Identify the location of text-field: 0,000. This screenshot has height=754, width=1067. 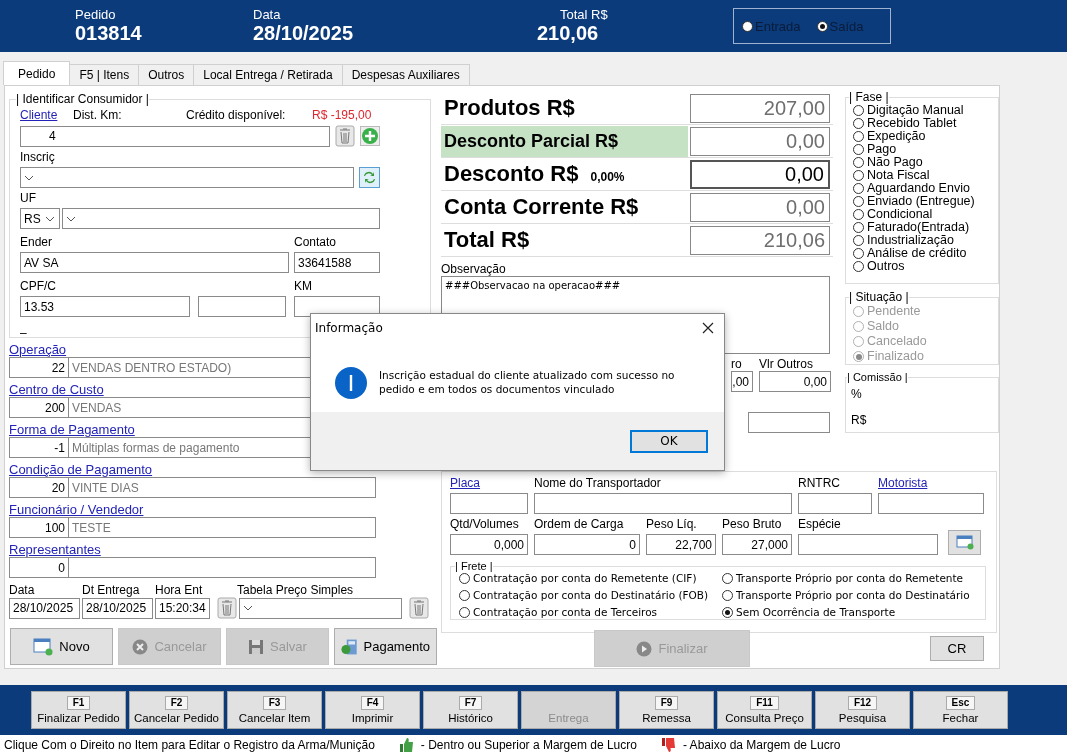
(489, 544).